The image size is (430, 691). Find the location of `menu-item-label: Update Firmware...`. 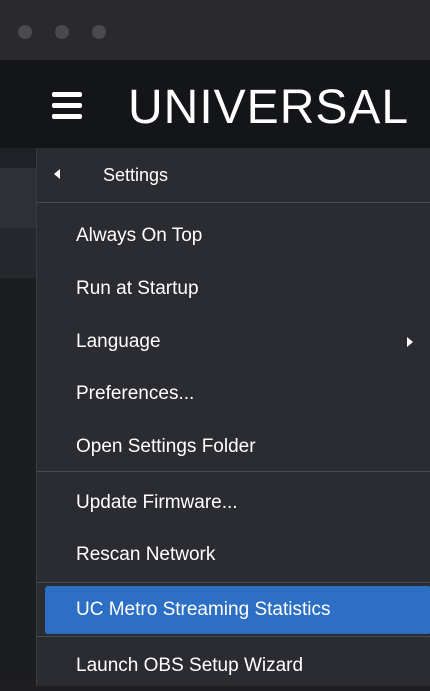

menu-item-label: Update Firmware... is located at coordinates (157, 502).